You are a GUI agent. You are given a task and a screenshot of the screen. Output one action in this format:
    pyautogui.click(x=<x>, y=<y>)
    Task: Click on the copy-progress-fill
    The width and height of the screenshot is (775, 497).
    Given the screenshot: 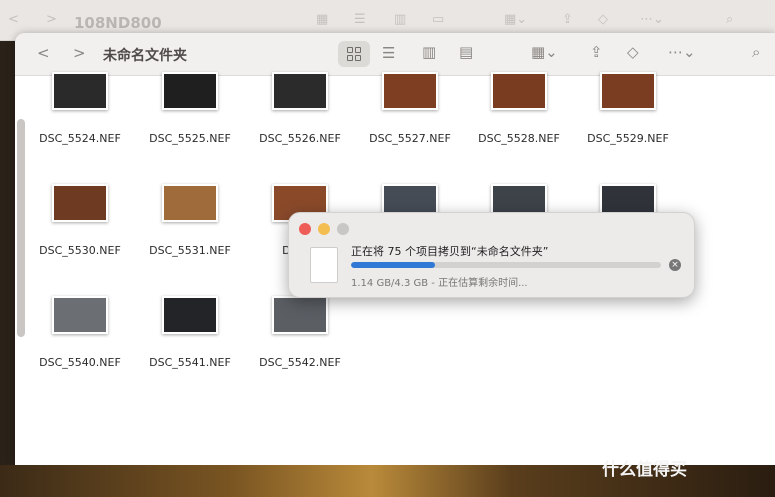 What is the action you would take?
    pyautogui.click(x=393, y=265)
    